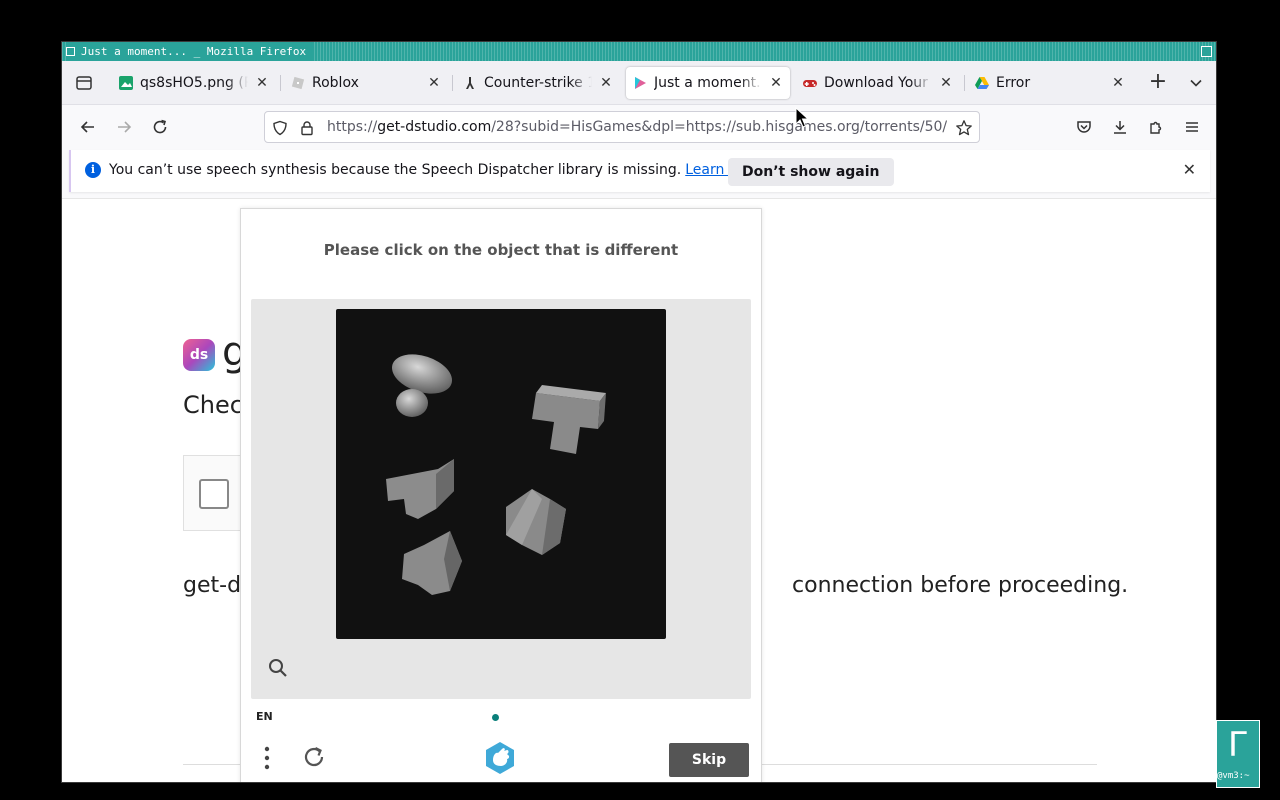 This screenshot has width=1280, height=800. I want to click on downloads-button, so click(1120, 127).